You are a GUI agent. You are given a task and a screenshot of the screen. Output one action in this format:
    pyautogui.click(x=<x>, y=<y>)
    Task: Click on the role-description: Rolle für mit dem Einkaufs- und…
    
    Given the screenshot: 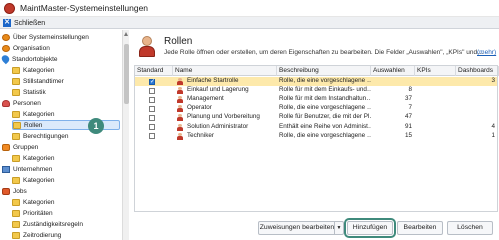 What is the action you would take?
    pyautogui.click(x=325, y=90)
    